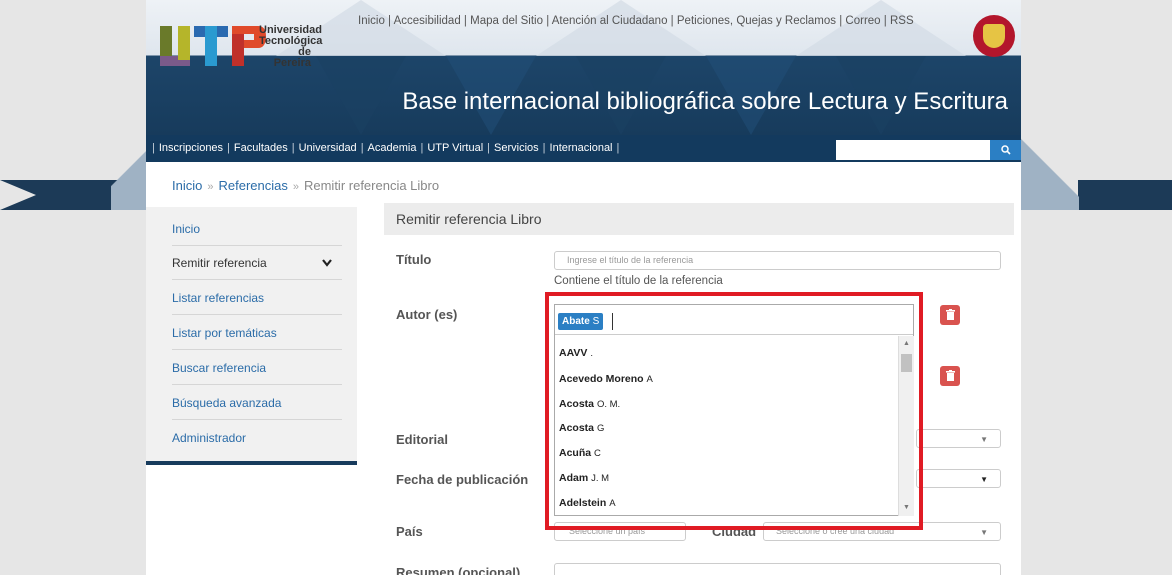  Describe the element at coordinates (414, 259) in the screenshot. I see `titulo-label: Título` at that location.